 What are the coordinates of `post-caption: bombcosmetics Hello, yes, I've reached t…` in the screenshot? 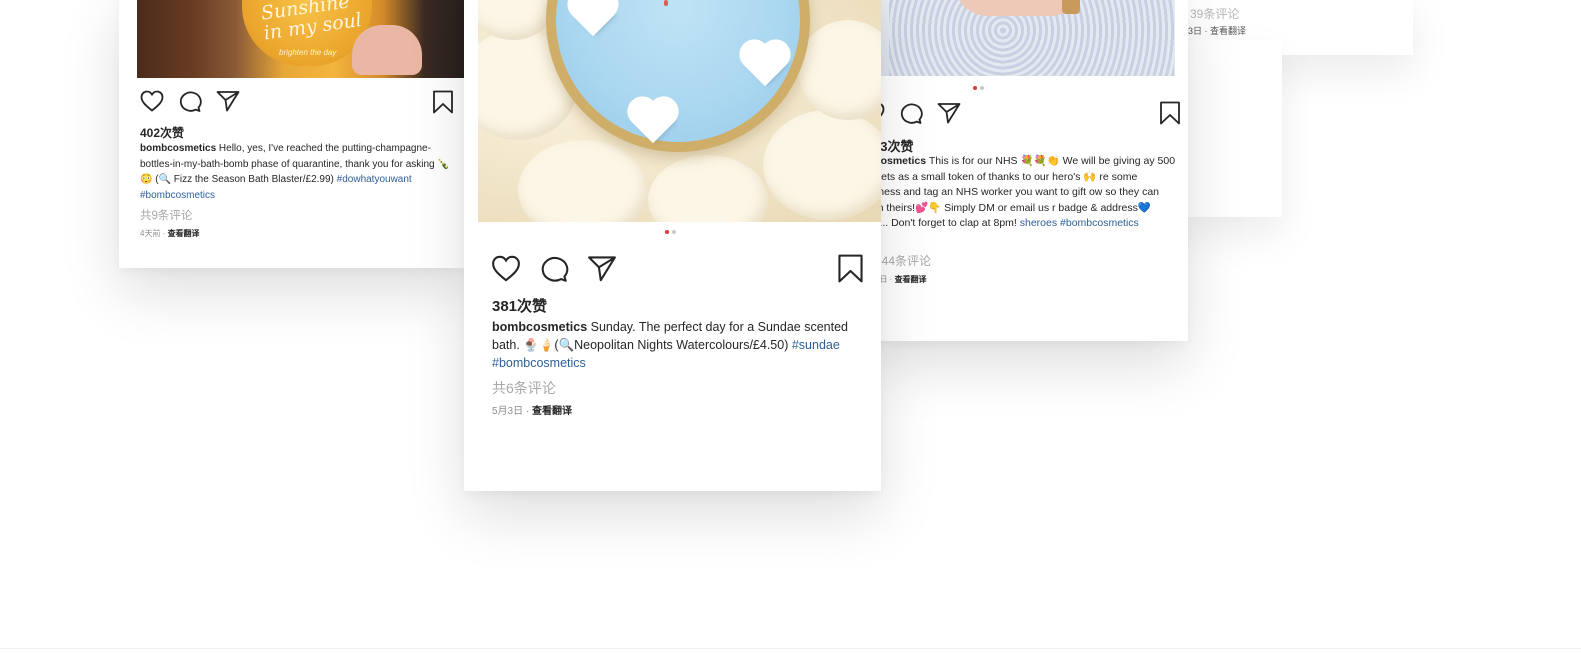 It's located at (300, 172).